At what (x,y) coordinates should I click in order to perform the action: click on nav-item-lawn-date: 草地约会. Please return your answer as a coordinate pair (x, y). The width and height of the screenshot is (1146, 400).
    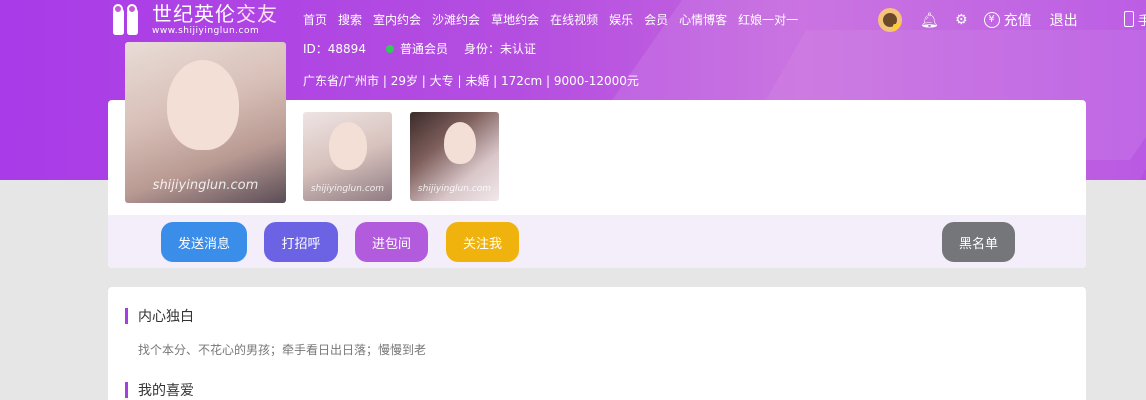
    Looking at the image, I should click on (515, 19).